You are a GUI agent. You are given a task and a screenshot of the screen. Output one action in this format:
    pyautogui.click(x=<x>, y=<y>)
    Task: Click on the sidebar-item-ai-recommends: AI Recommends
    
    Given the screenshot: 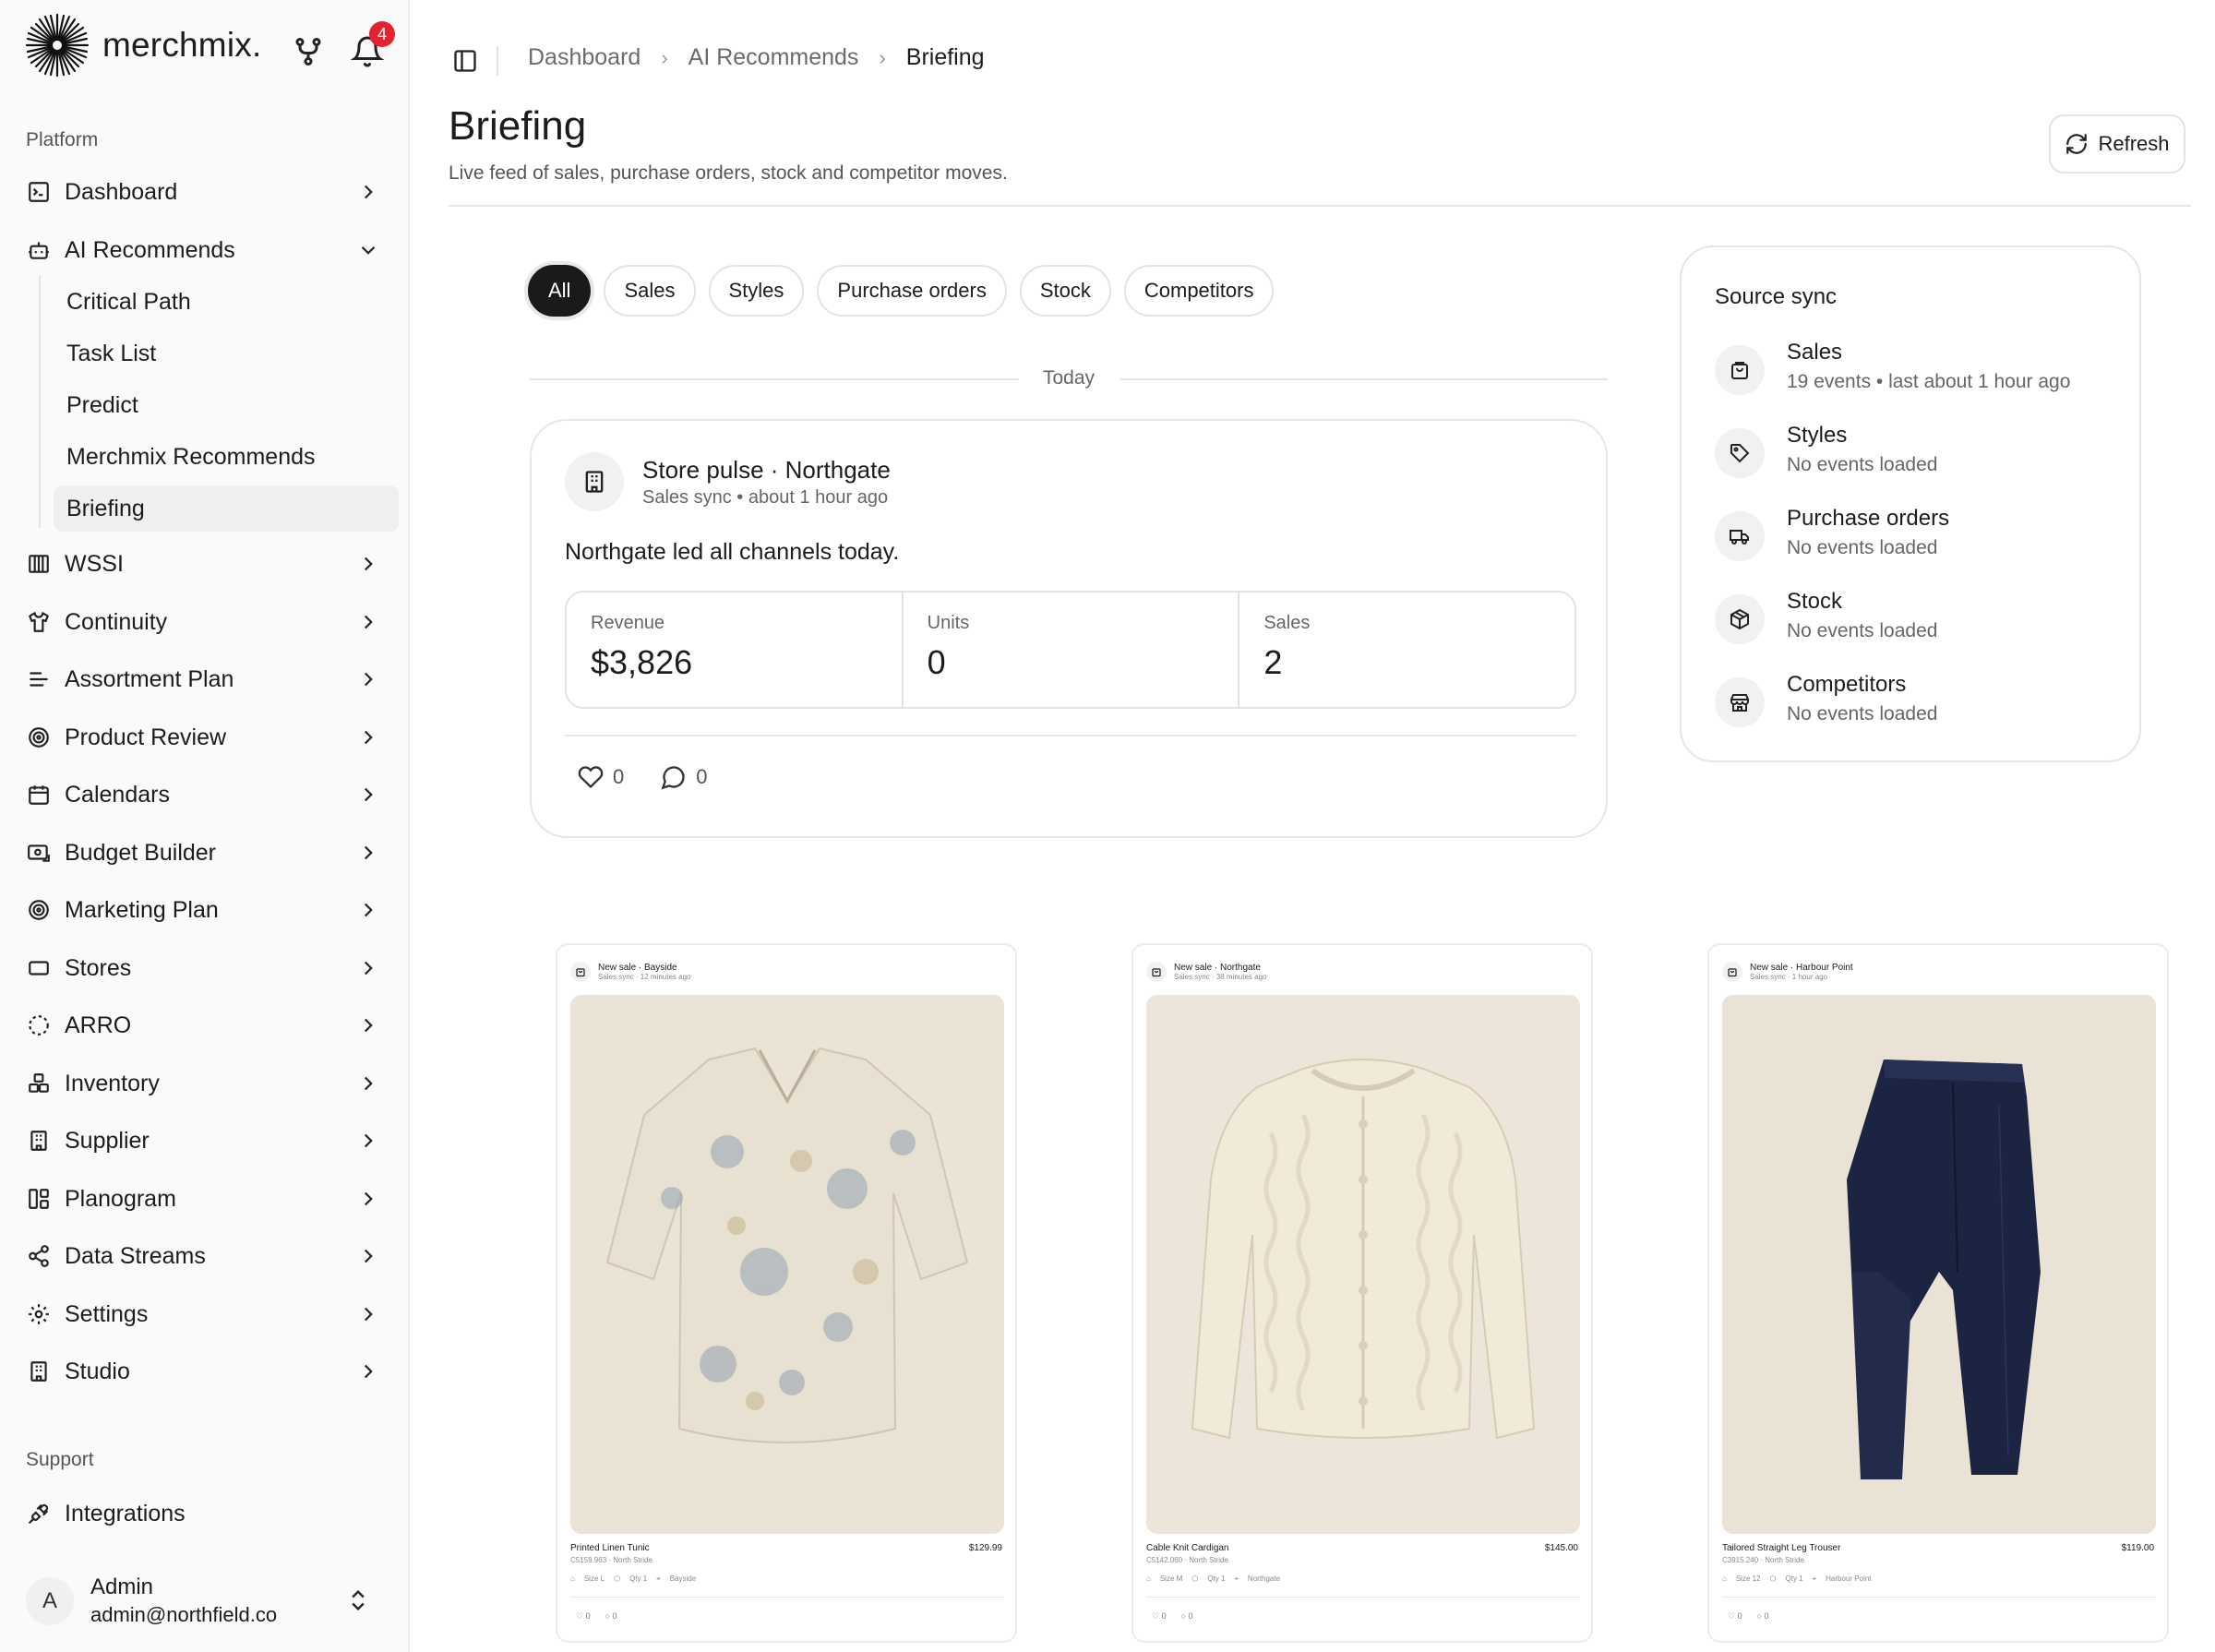 What is the action you would take?
    pyautogui.click(x=209, y=250)
    